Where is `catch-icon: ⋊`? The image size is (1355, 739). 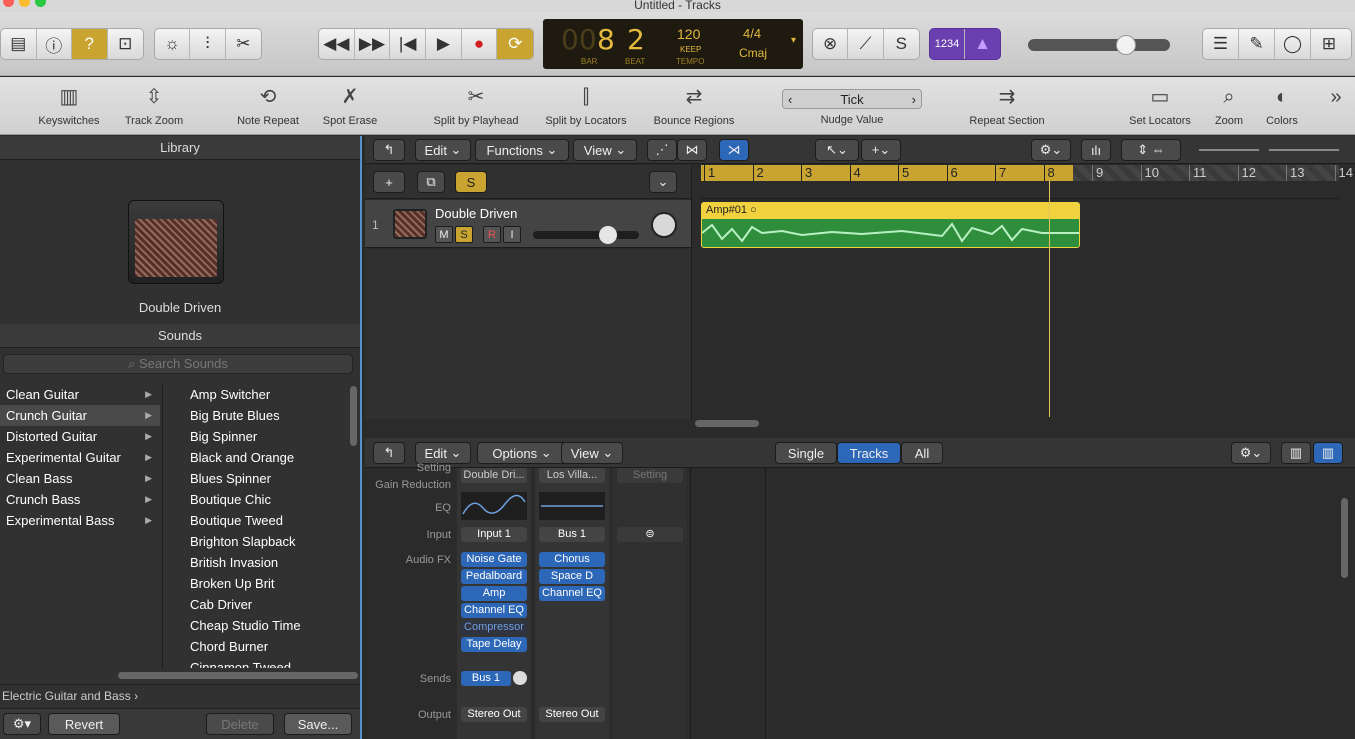 catch-icon: ⋊ is located at coordinates (734, 150).